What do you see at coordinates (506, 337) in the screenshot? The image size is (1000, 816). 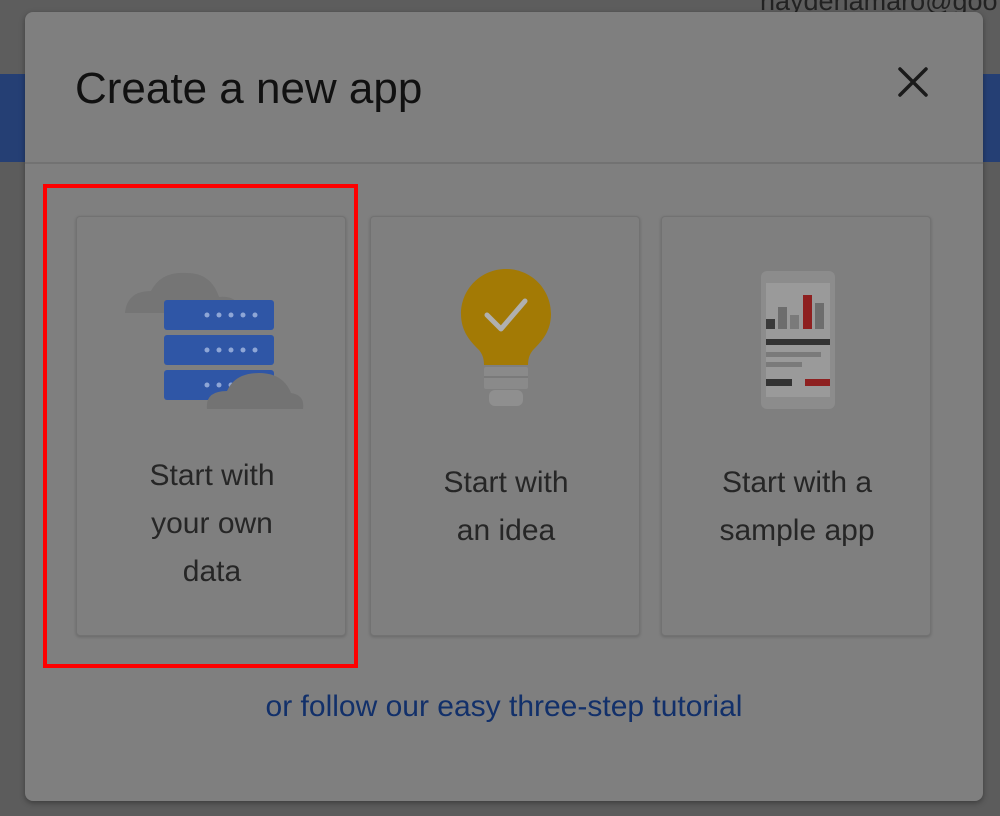 I see `lightbulb-check-icon` at bounding box center [506, 337].